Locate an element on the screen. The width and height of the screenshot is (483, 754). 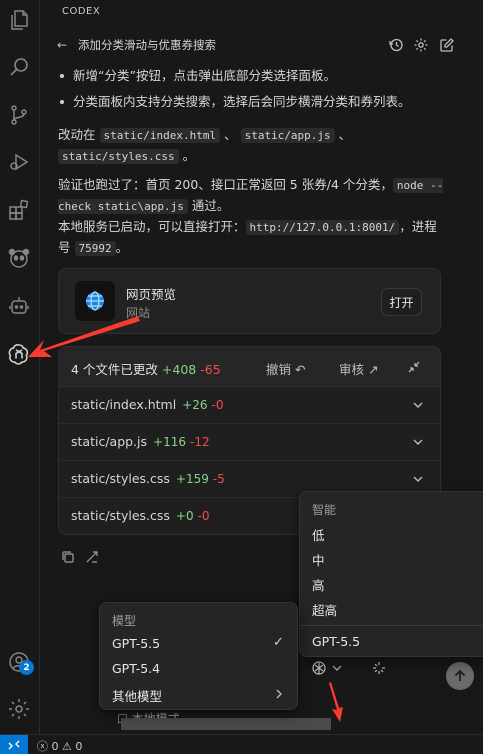
remote-indicator is located at coordinates (14, 744).